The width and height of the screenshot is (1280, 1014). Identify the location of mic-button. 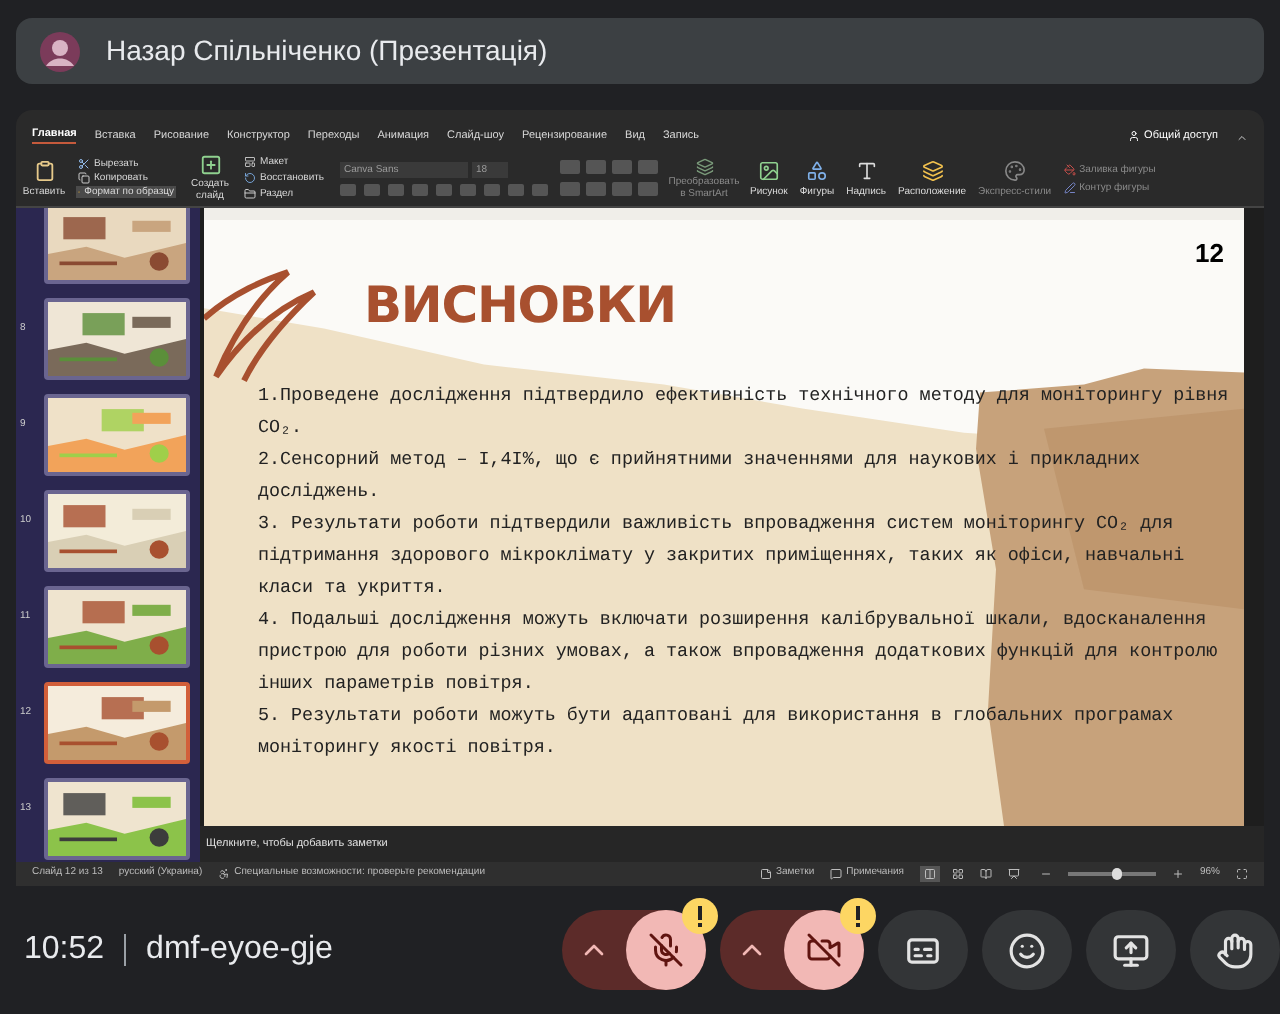
(666, 950).